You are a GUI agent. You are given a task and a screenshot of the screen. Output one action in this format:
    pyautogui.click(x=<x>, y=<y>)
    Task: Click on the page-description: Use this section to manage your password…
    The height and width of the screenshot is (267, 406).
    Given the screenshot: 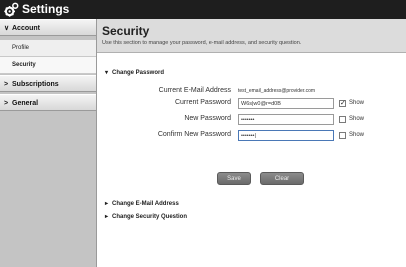 What is the action you would take?
    pyautogui.click(x=202, y=43)
    